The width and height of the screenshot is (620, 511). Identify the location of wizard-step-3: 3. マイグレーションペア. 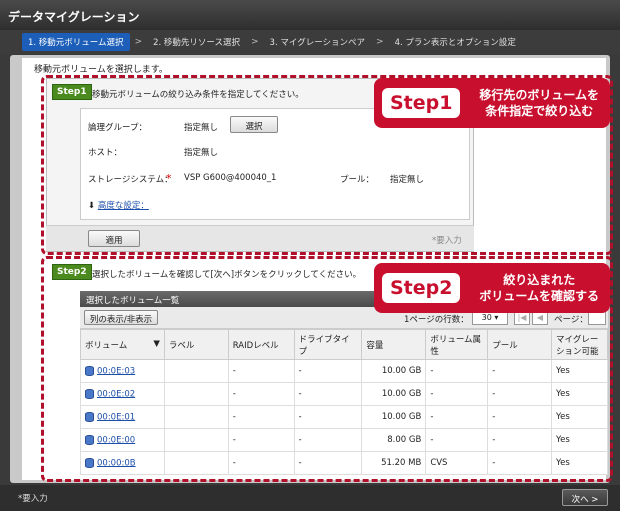
(317, 42).